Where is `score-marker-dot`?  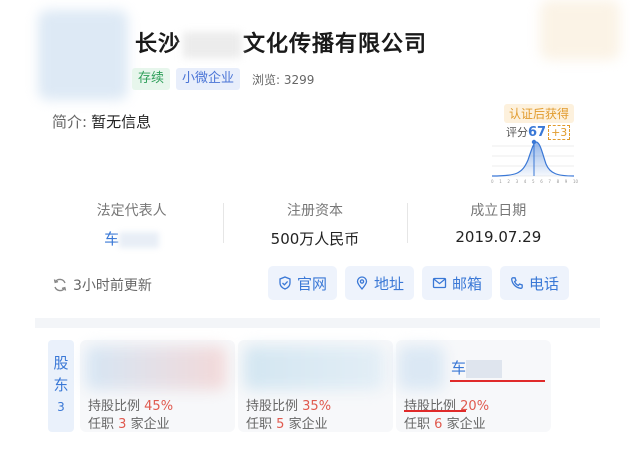
score-marker-dot is located at coordinates (534, 142).